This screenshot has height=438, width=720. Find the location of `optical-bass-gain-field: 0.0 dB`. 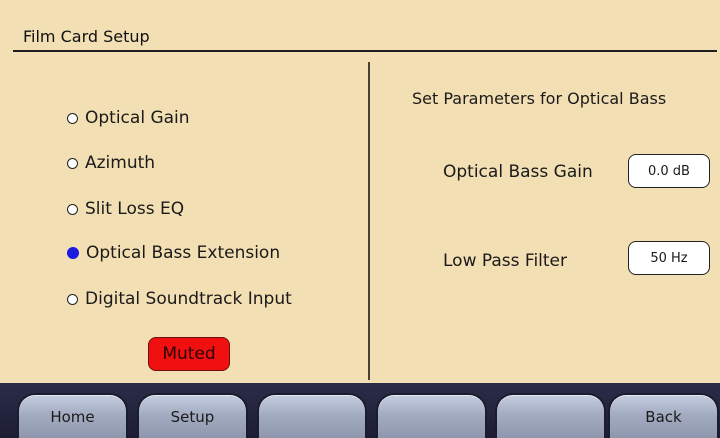

optical-bass-gain-field: 0.0 dB is located at coordinates (669, 171).